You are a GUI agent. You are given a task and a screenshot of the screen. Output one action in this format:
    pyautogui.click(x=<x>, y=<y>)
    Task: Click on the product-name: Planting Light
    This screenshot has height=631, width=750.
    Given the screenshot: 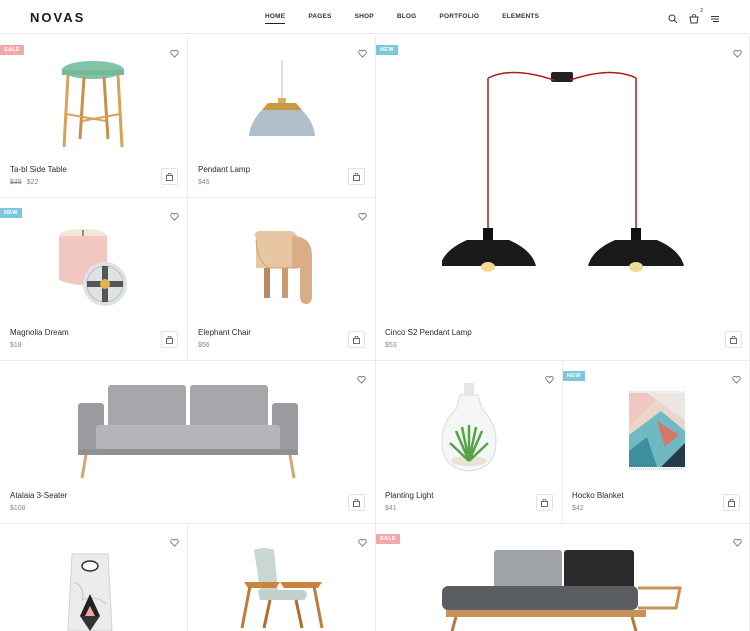 What is the action you would take?
    pyautogui.click(x=409, y=495)
    